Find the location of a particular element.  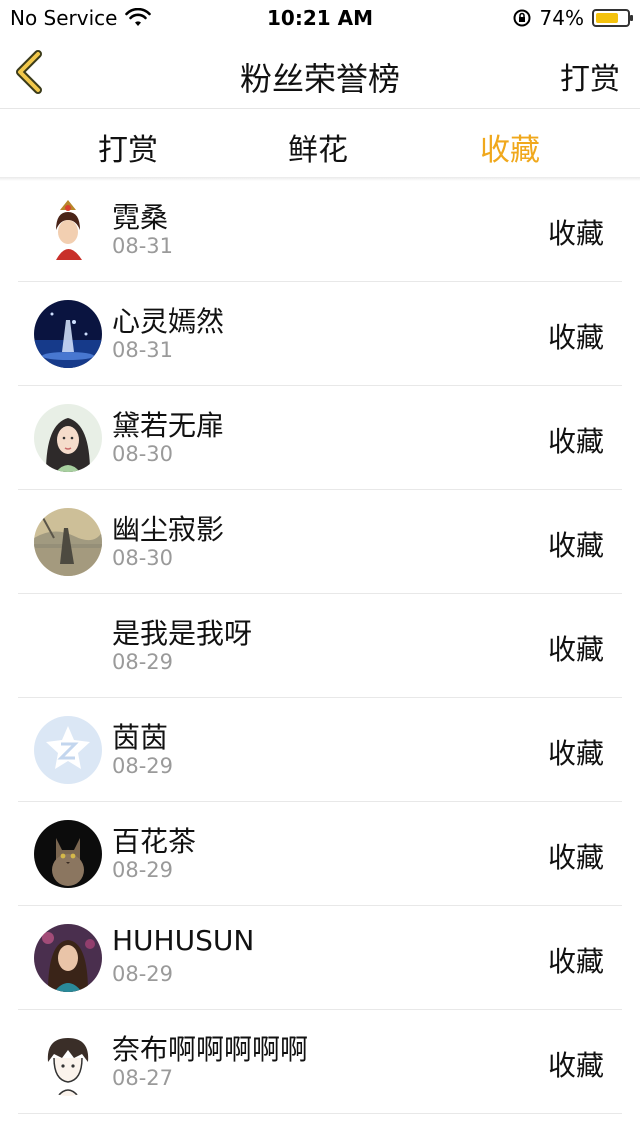

user-name: 霓桑 is located at coordinates (140, 217).